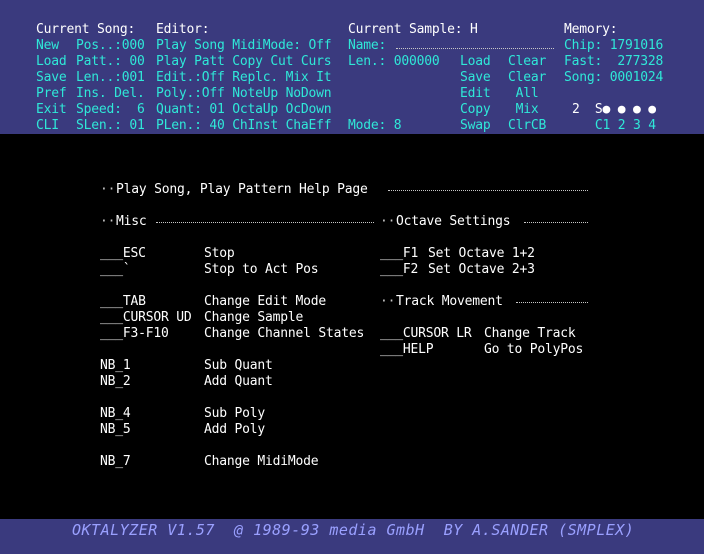  What do you see at coordinates (475, 62) in the screenshot?
I see `load-sample-button: Load` at bounding box center [475, 62].